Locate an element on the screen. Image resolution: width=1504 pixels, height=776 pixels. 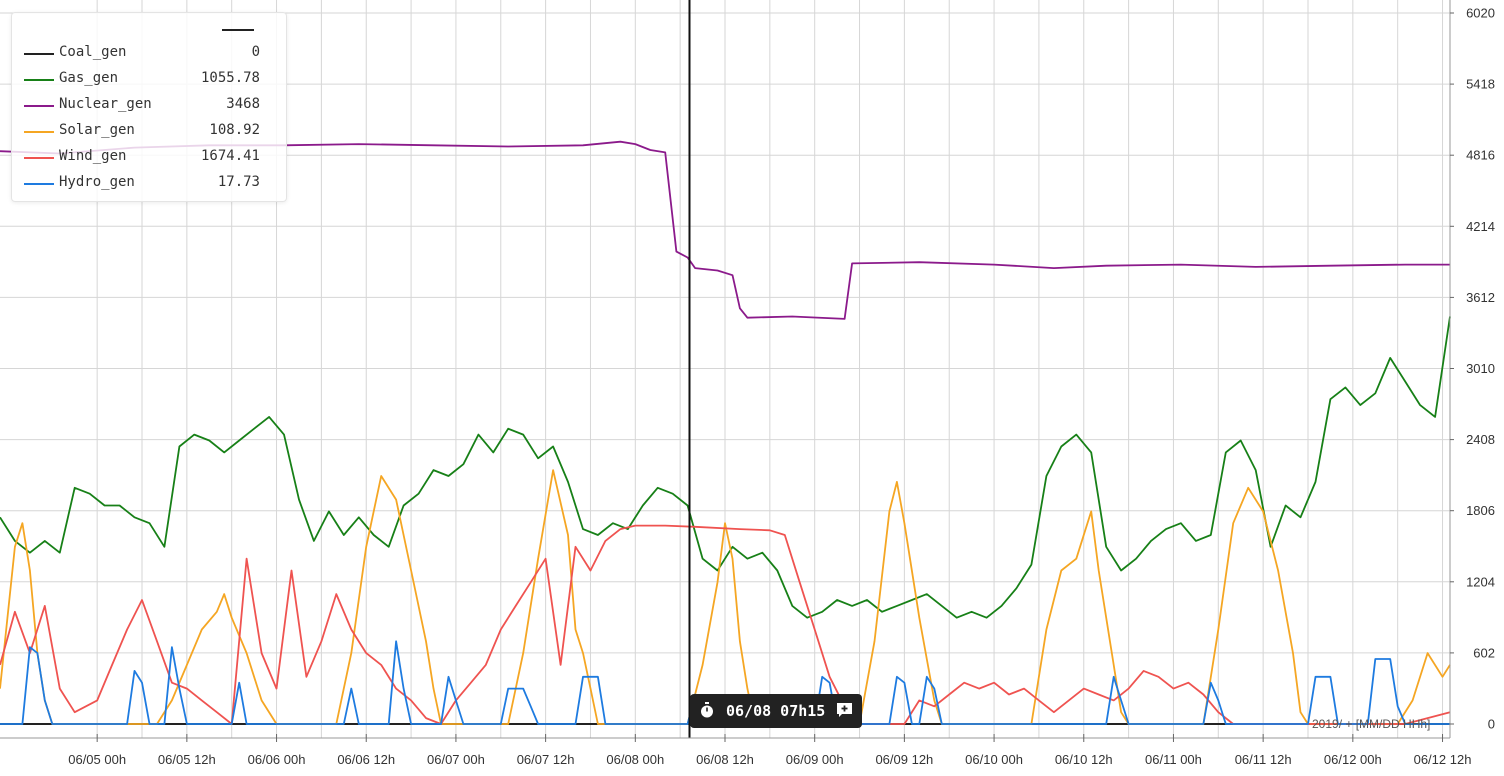
y-tick-label: 5418 is located at coordinates (1480, 84).